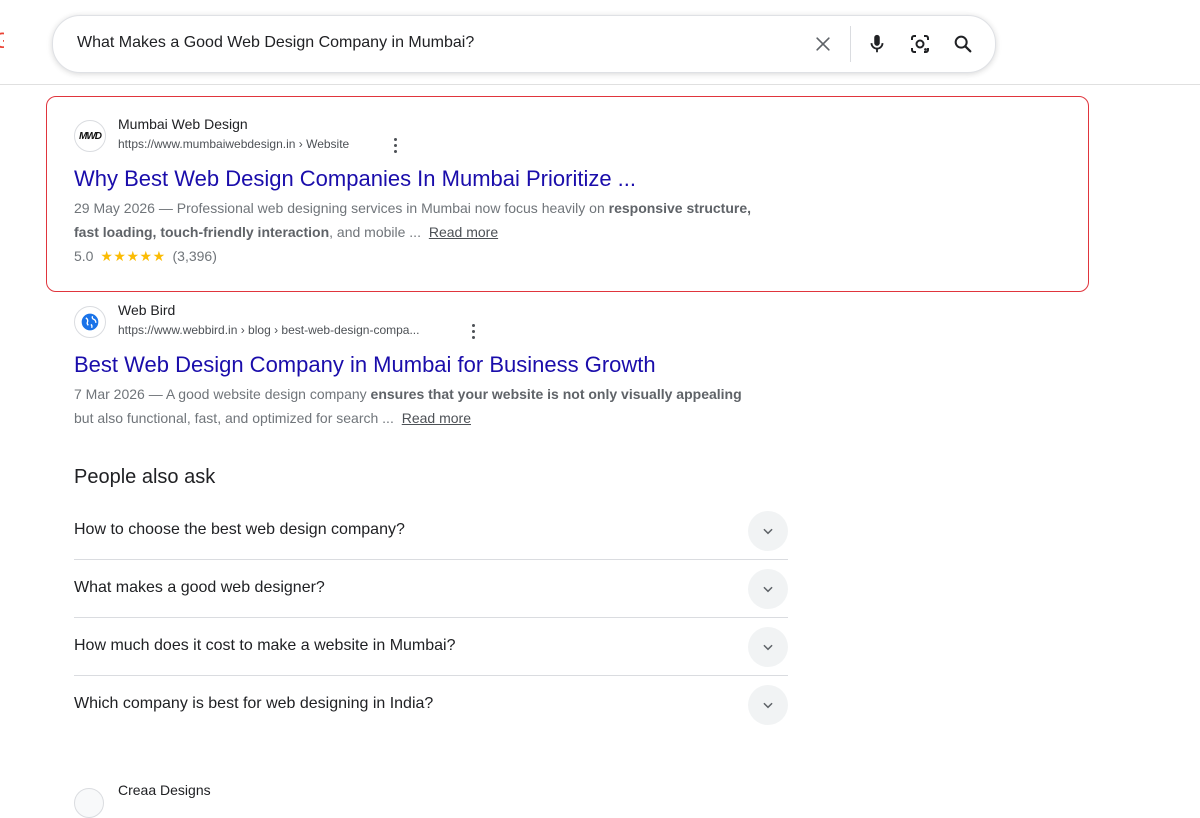  Describe the element at coordinates (89, 803) in the screenshot. I see `site-favicon` at that location.